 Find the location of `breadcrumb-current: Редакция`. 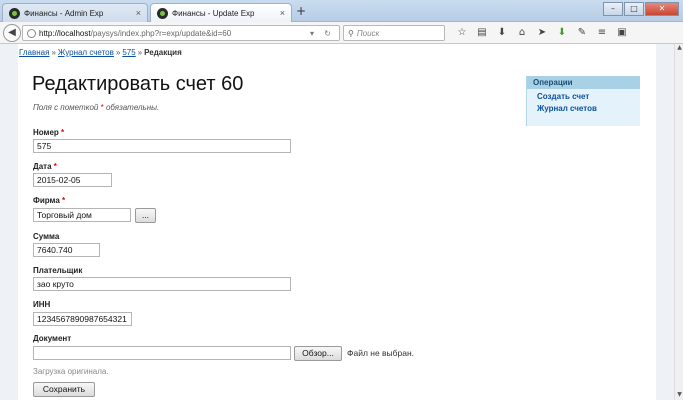

breadcrumb-current: Редакция is located at coordinates (163, 52).